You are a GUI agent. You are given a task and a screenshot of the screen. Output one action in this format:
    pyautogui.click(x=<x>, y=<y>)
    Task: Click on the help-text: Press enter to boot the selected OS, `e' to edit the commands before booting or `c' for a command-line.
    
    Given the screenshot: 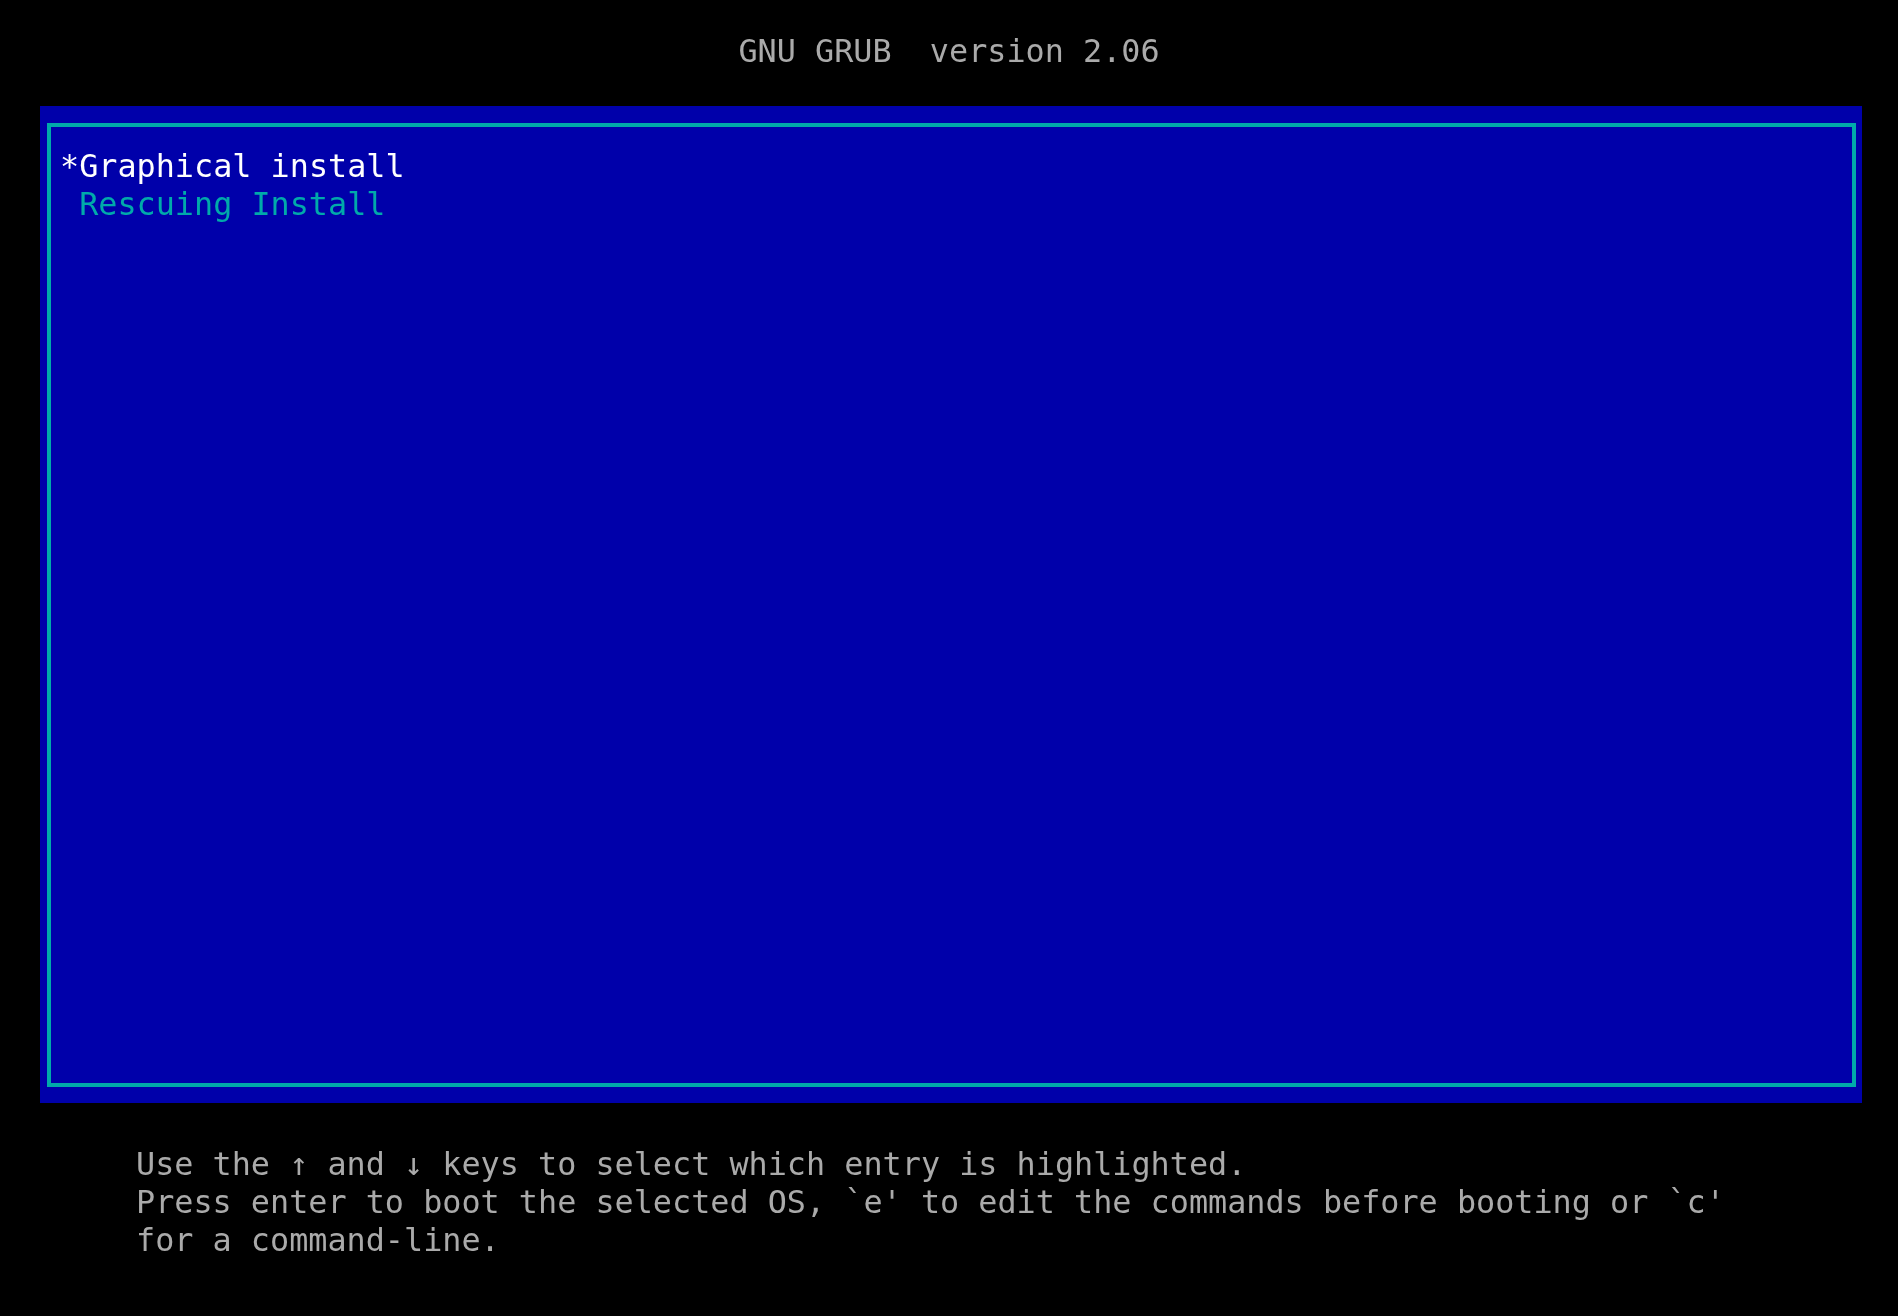 What is the action you would take?
    pyautogui.click(x=931, y=1221)
    